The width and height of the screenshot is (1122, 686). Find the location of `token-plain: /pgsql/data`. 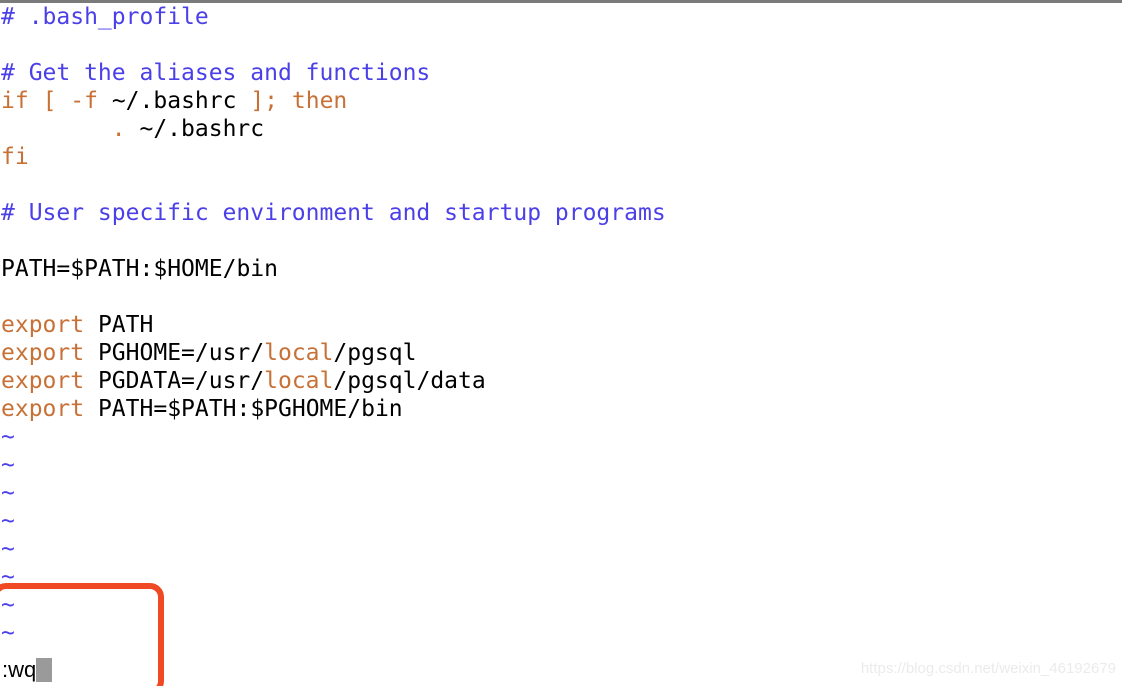

token-plain: /pgsql/data is located at coordinates (409, 381).